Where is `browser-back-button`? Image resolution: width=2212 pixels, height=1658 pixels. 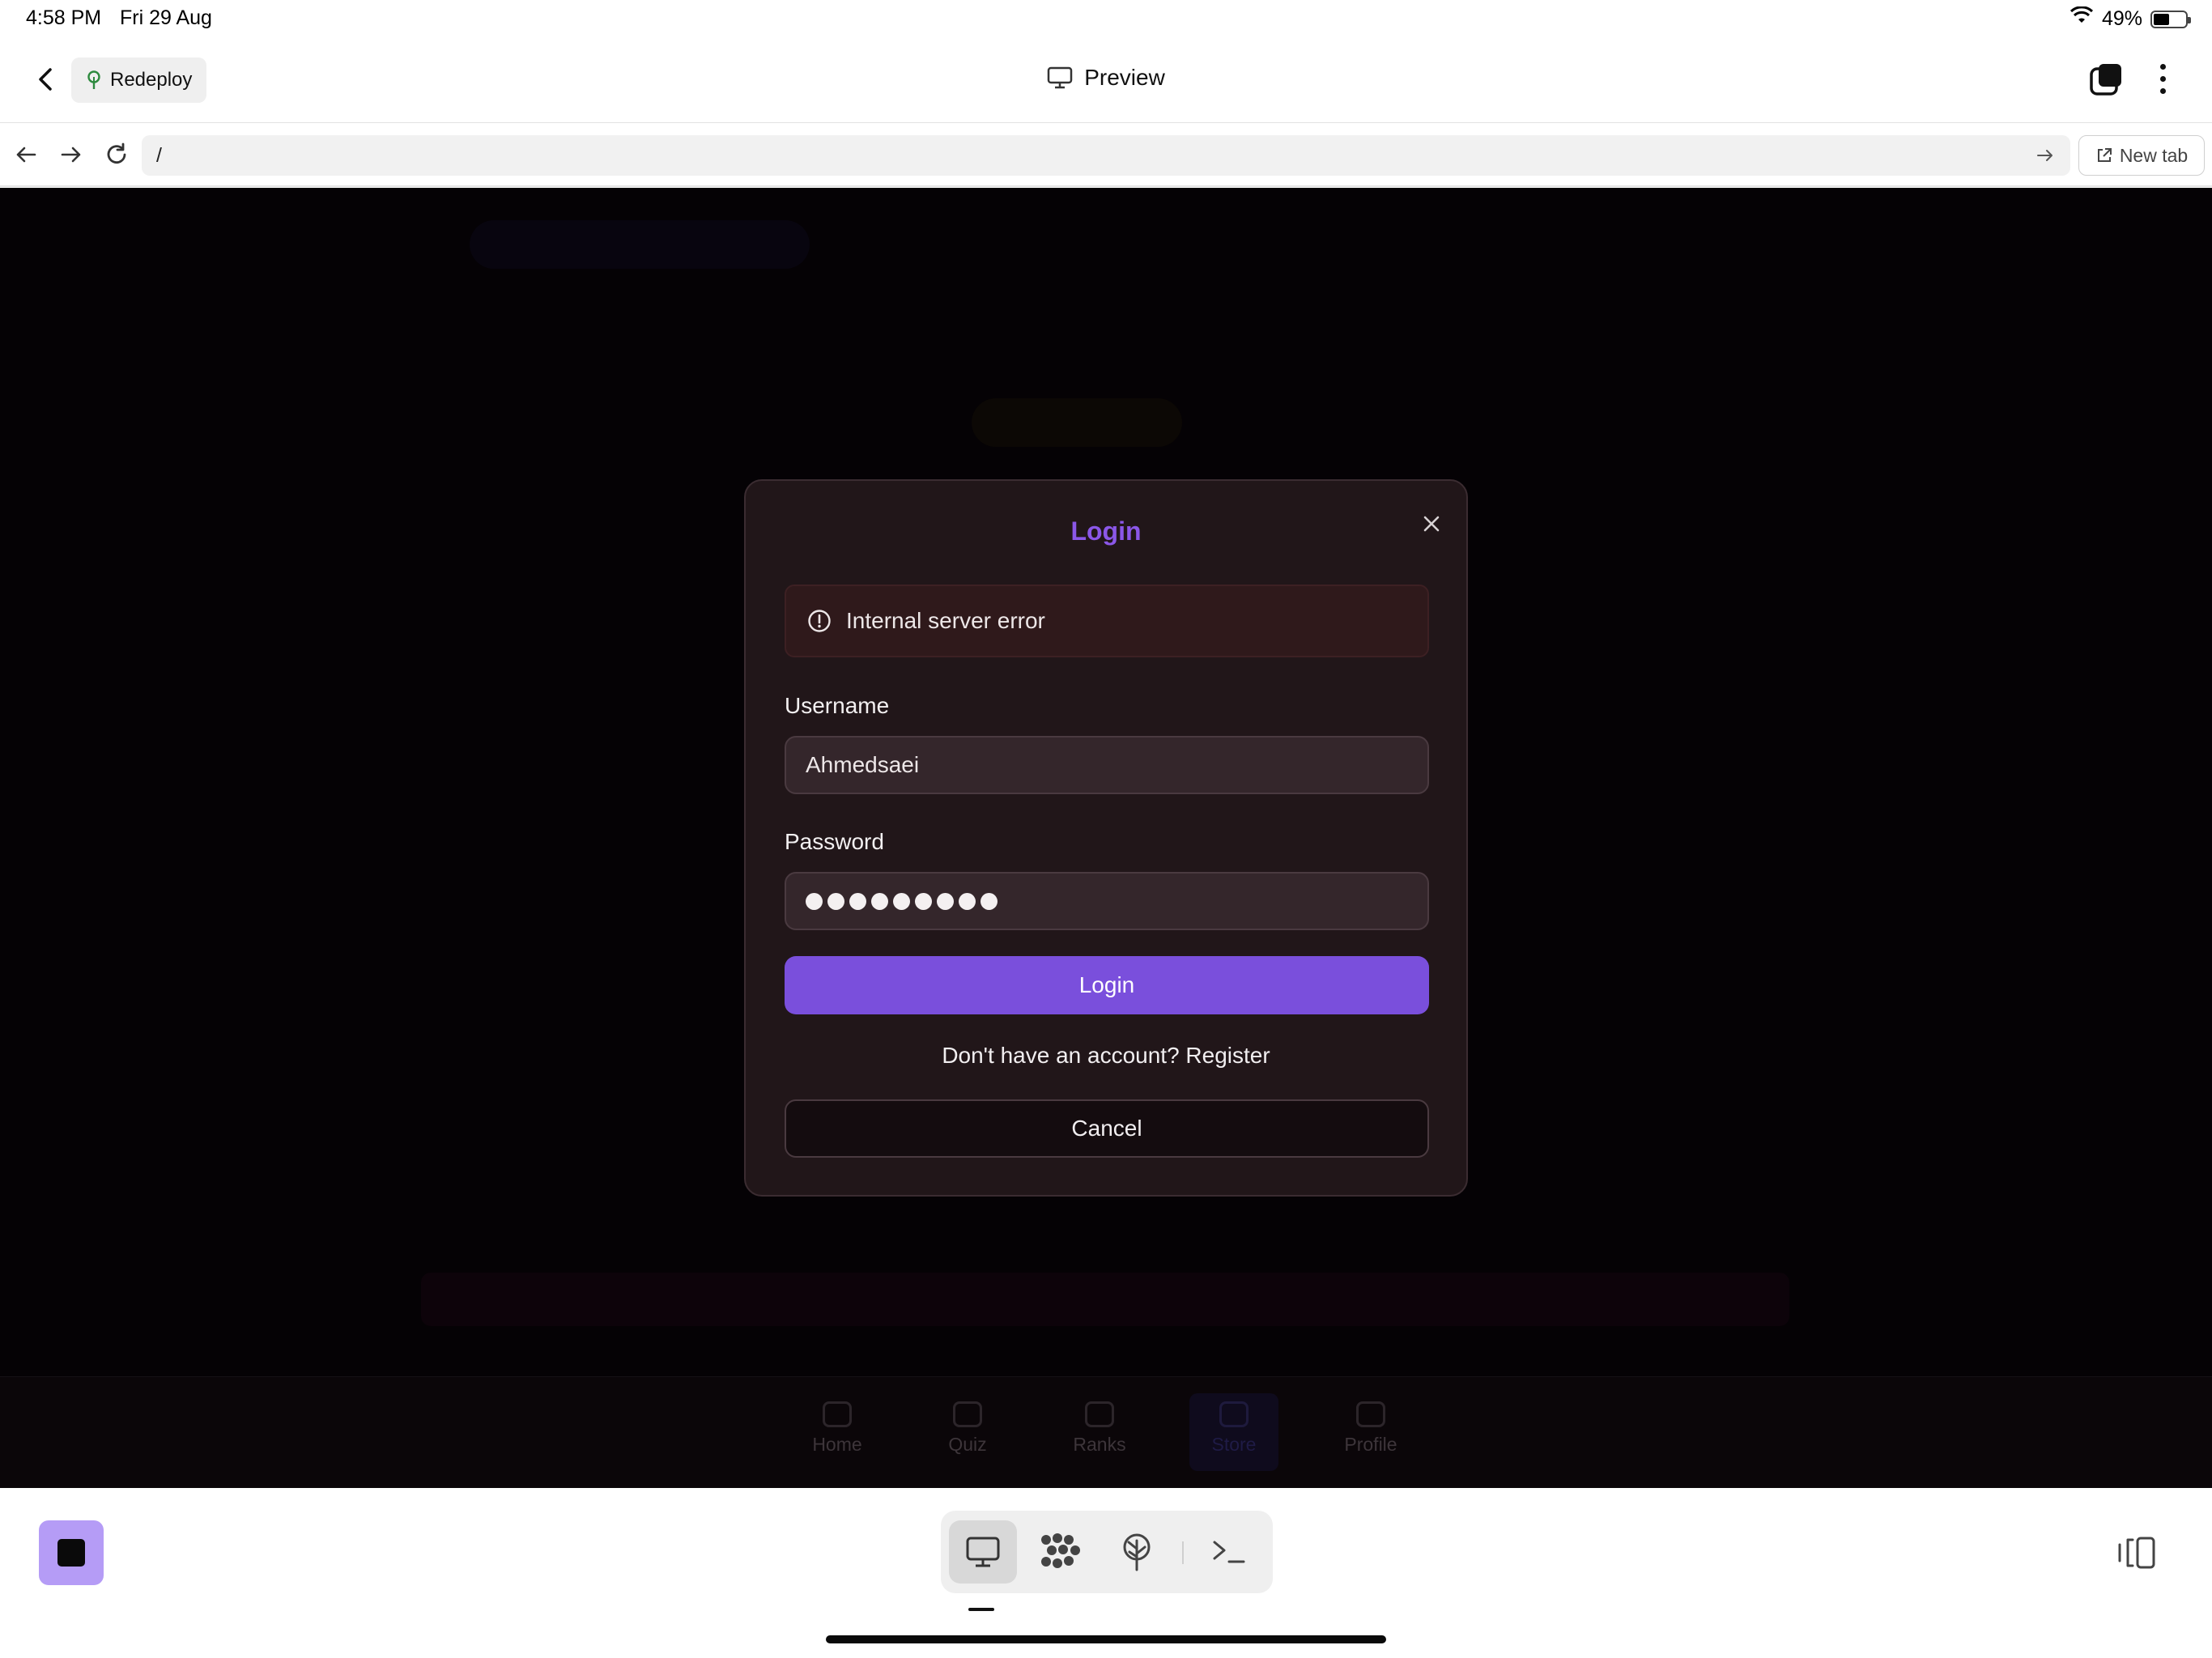
browser-back-button is located at coordinates (26, 154).